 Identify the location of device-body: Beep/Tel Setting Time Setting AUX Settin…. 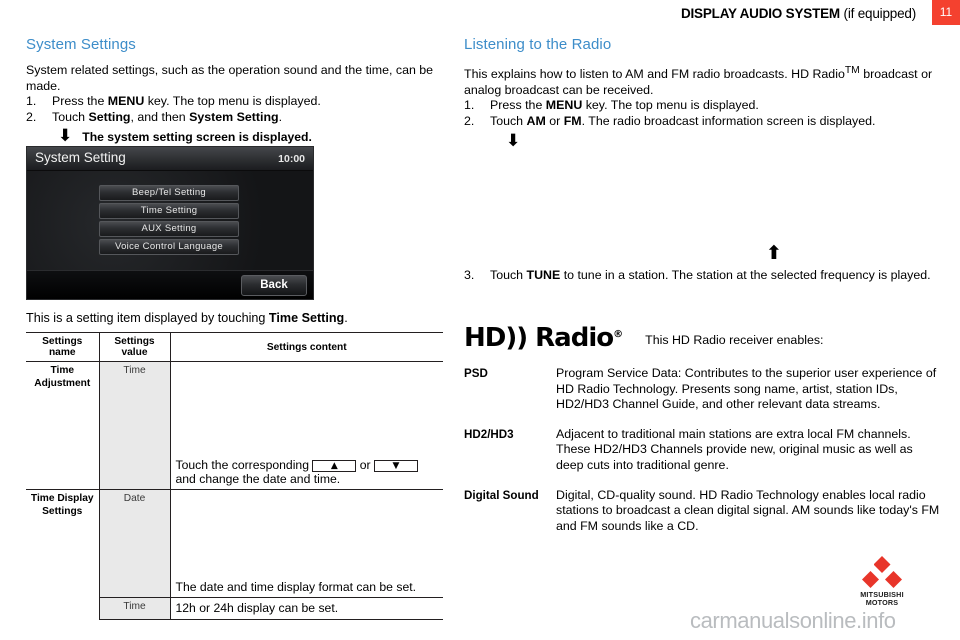
(170, 235).